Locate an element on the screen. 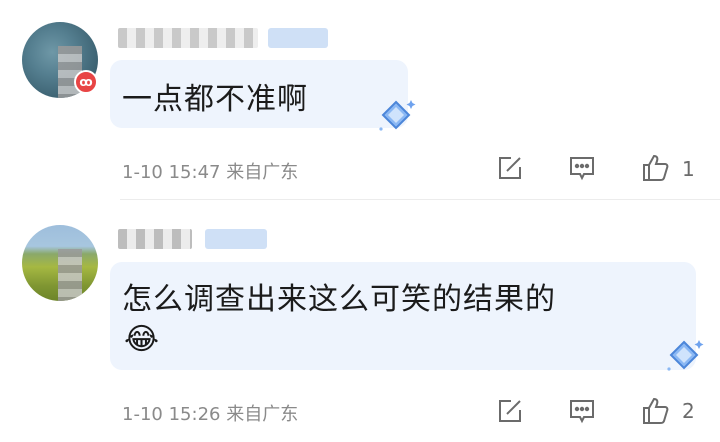 The width and height of the screenshot is (720, 442). comment-meta: 1-10 15:26 来自广东 is located at coordinates (210, 413).